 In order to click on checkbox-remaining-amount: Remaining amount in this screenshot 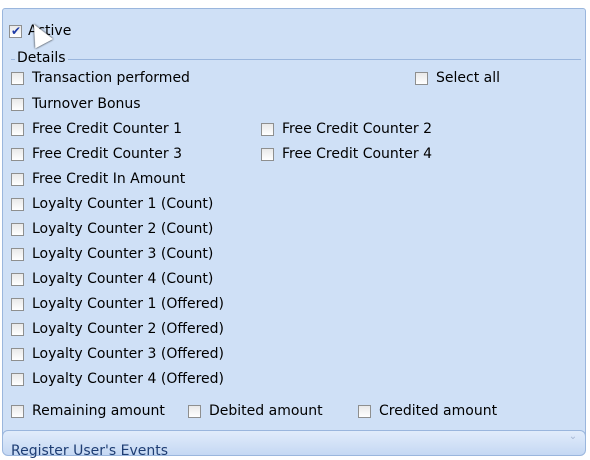, I will do `click(88, 411)`.